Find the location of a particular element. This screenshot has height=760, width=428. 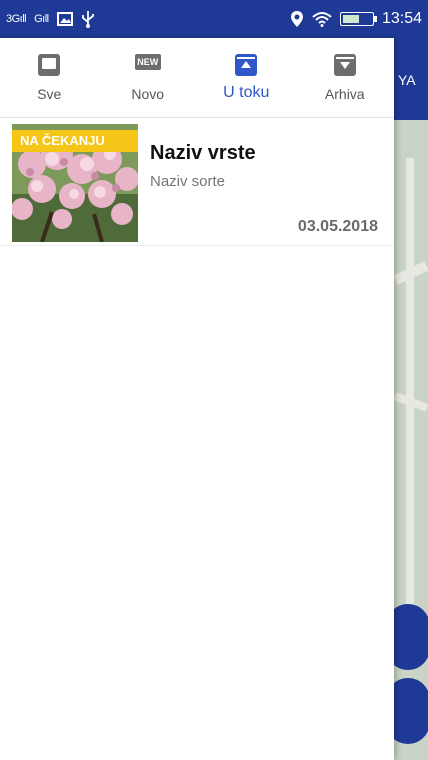

inbox-icon is located at coordinates (49, 65).